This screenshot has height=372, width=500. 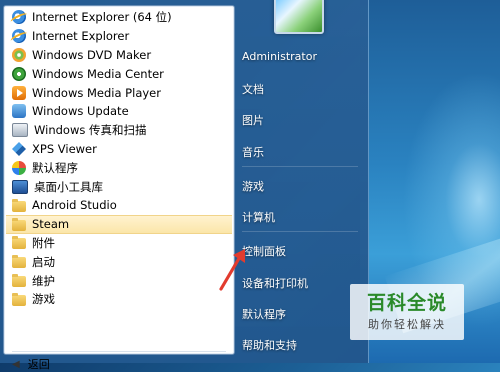 What do you see at coordinates (253, 89) in the screenshot?
I see `documents-link: 文档` at bounding box center [253, 89].